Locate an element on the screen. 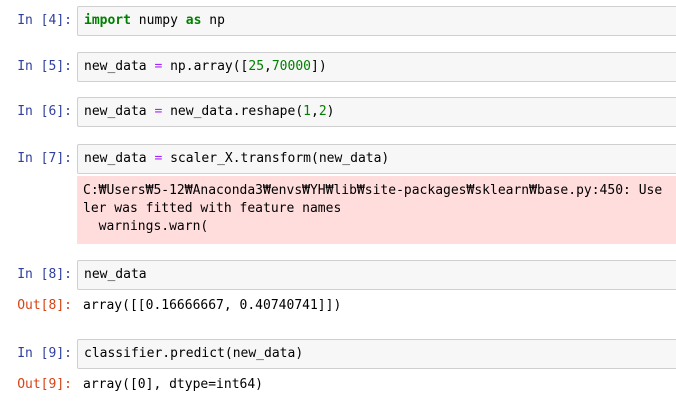 The width and height of the screenshot is (676, 415). code-line: new_data is located at coordinates (115, 274).